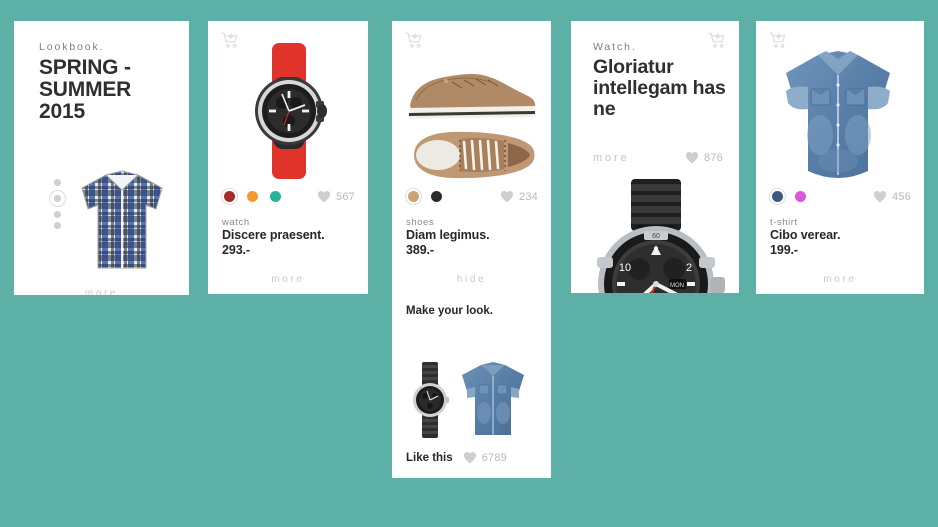 Image resolution: width=938 pixels, height=527 pixels. What do you see at coordinates (448, 235) in the screenshot?
I see `product-name: Diam legimus.` at bounding box center [448, 235].